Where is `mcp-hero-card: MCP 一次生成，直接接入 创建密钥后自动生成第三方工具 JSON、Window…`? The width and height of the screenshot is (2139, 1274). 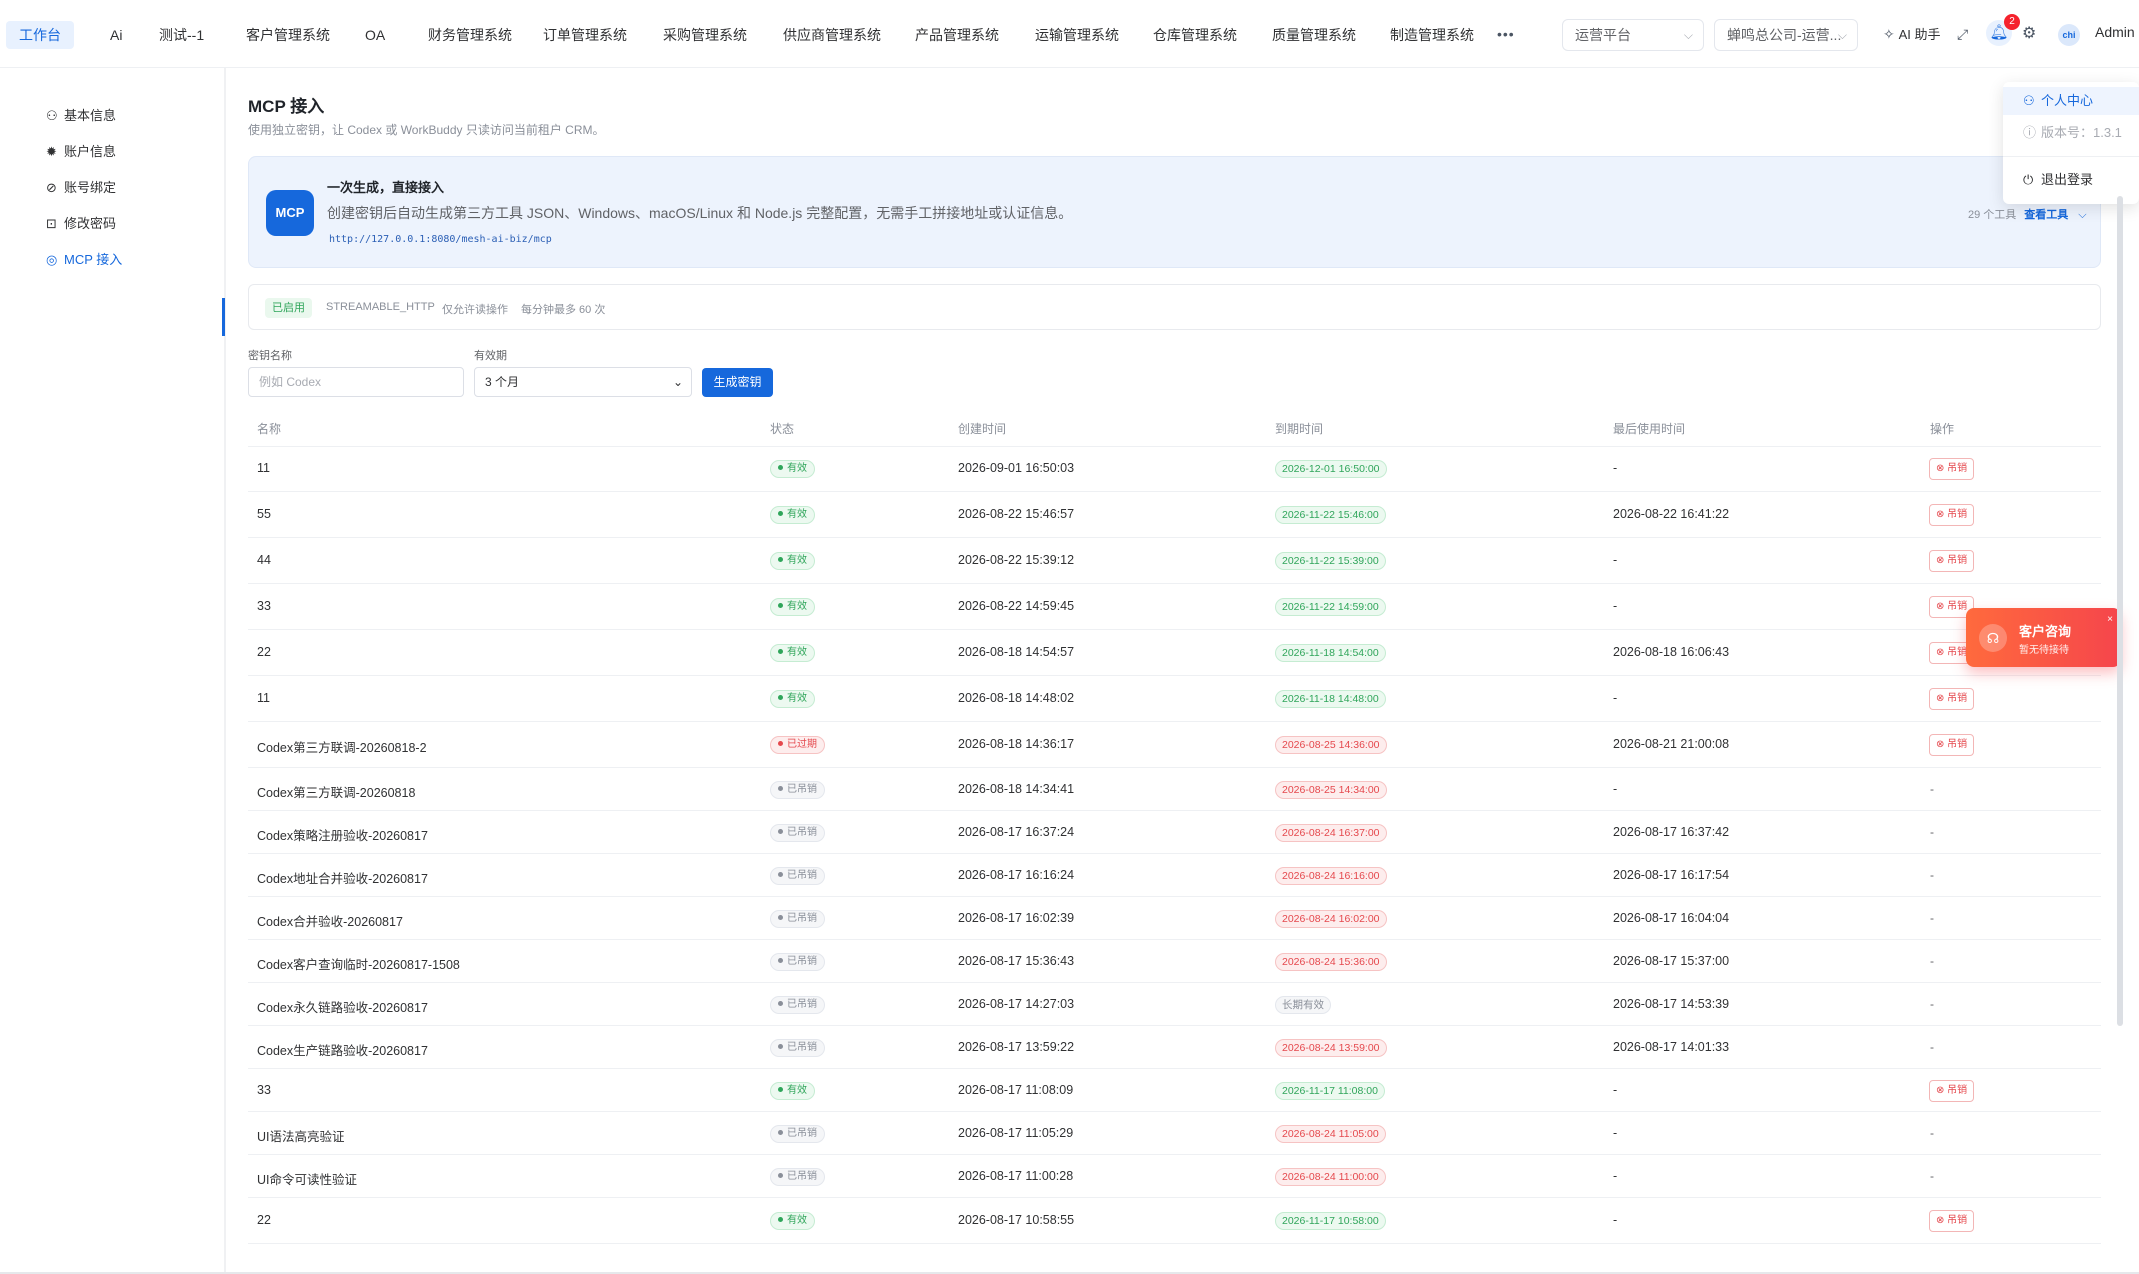
mcp-hero-card: MCP 一次生成，直接接入 创建密钥后自动生成第三方工具 JSON、Window… is located at coordinates (1174, 212).